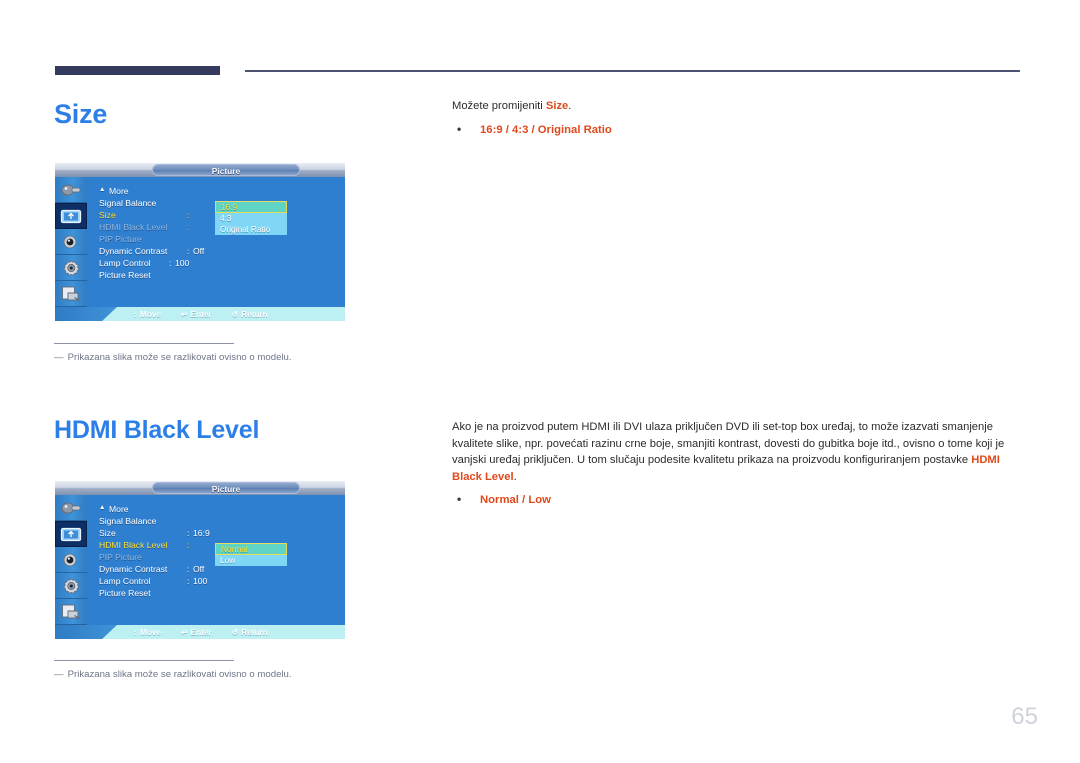  I want to click on osd-row-label: Picture Reset, so click(125, 593).